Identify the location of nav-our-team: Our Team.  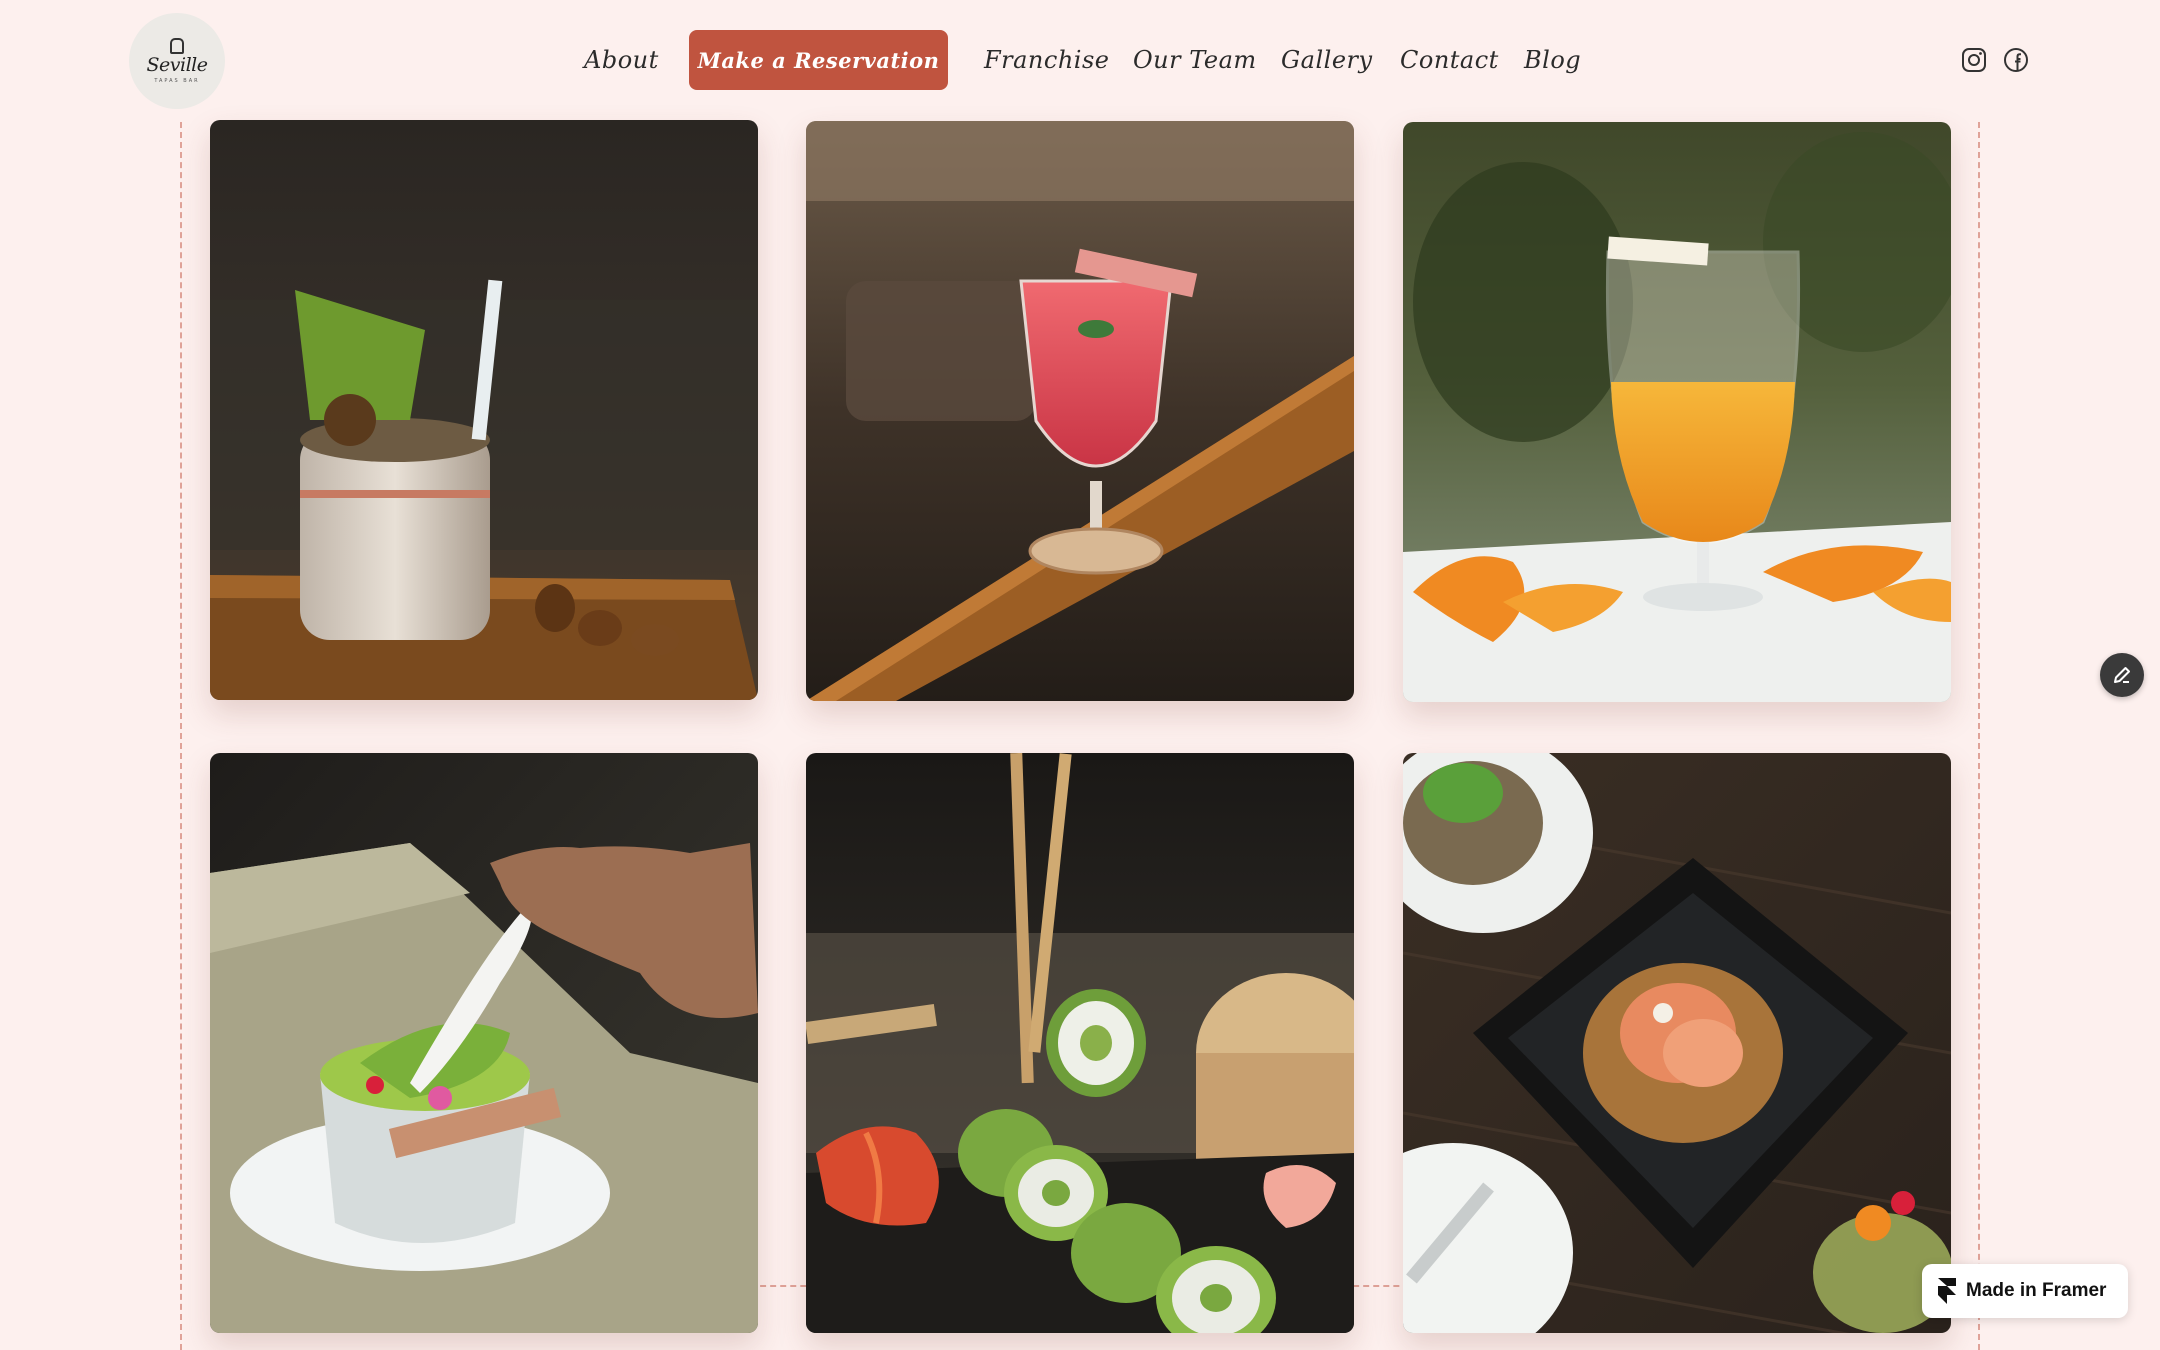
(1195, 60).